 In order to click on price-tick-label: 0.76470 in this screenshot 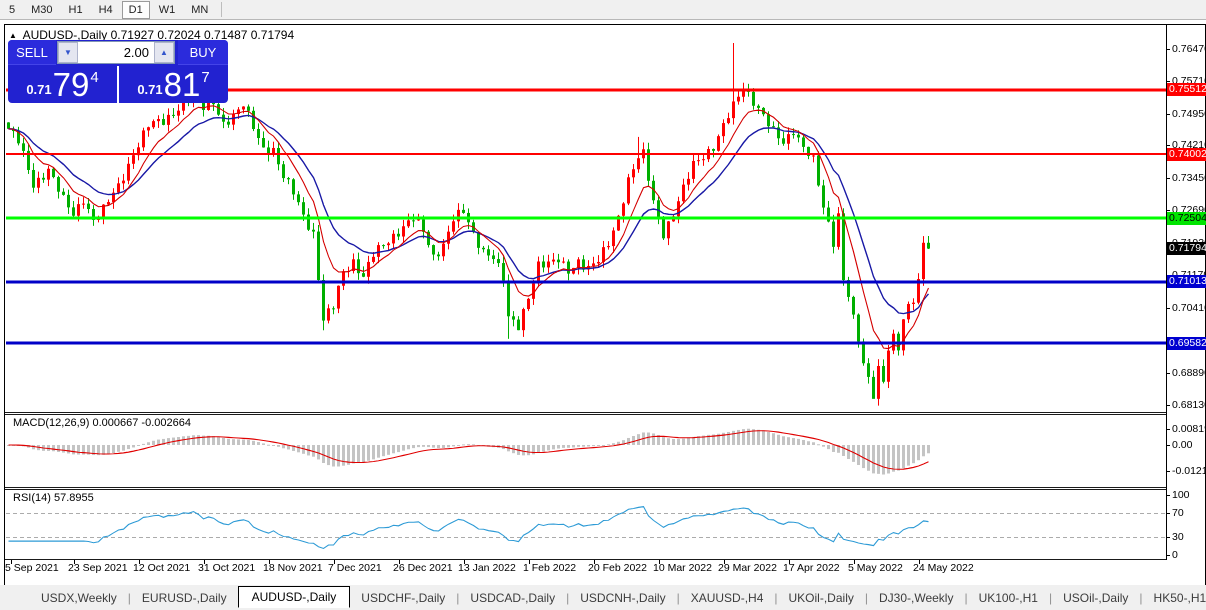, I will do `click(1189, 49)`.